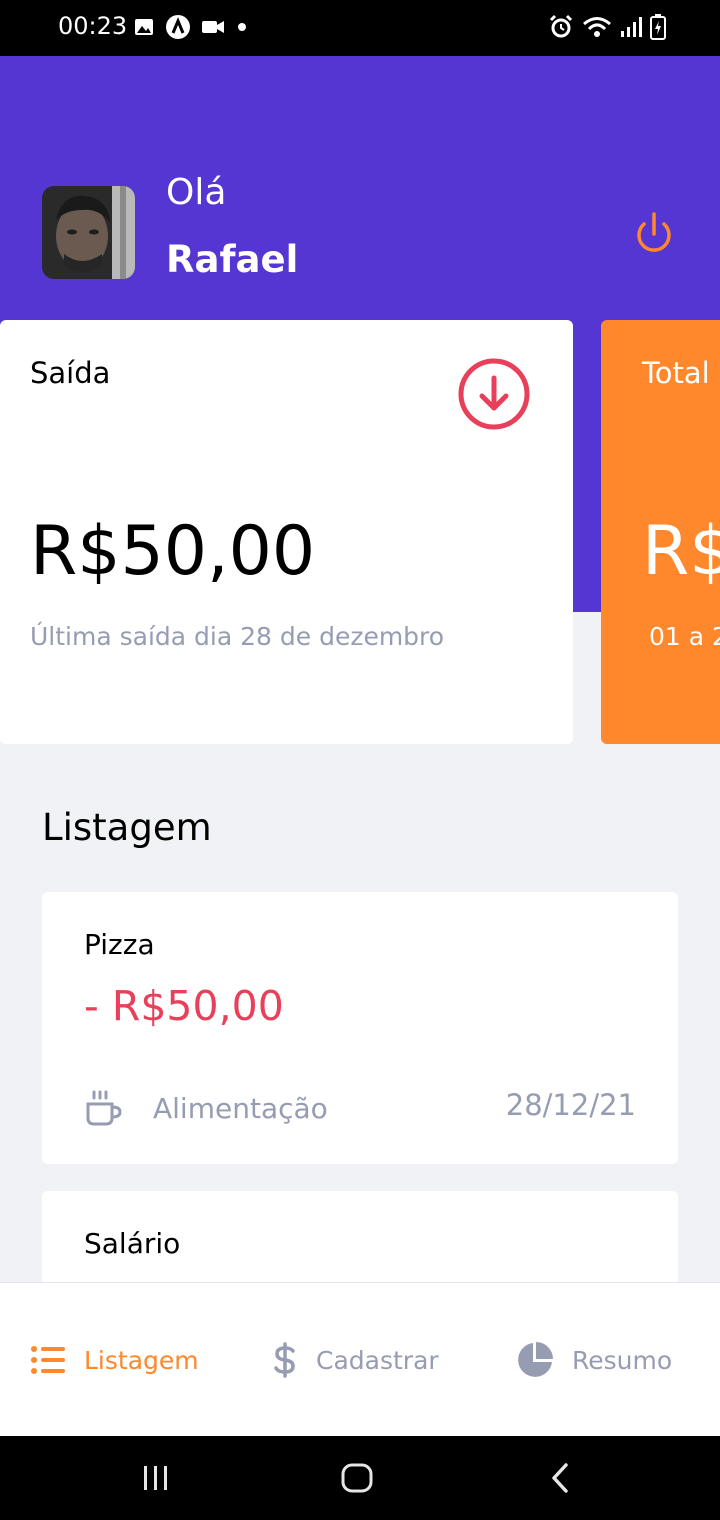 The image size is (720, 1520). Describe the element at coordinates (622, 1360) in the screenshot. I see `tab-label: Resumo` at that location.